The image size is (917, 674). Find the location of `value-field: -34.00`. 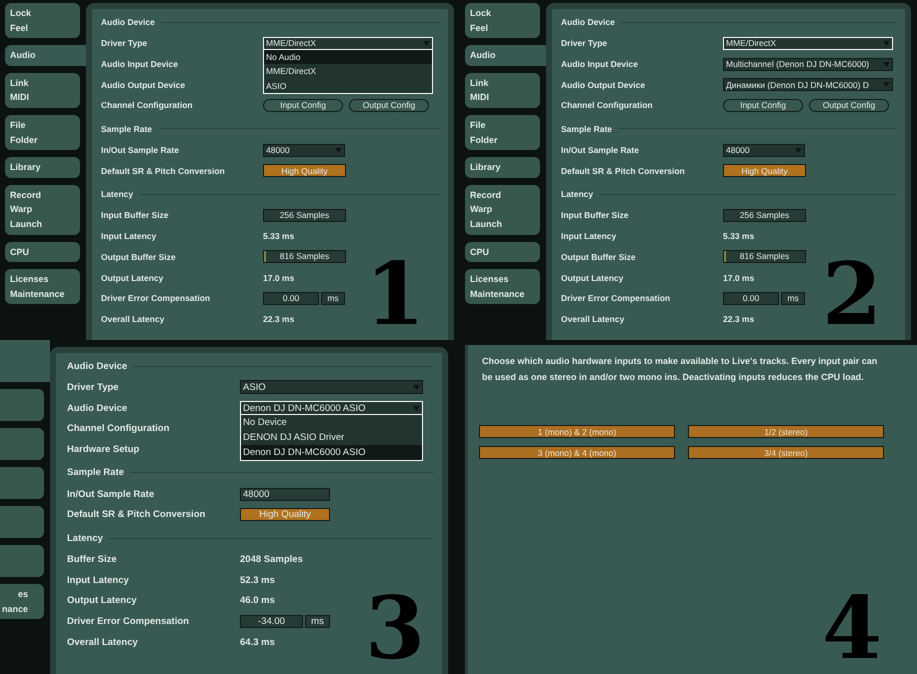

value-field: -34.00 is located at coordinates (271, 621).